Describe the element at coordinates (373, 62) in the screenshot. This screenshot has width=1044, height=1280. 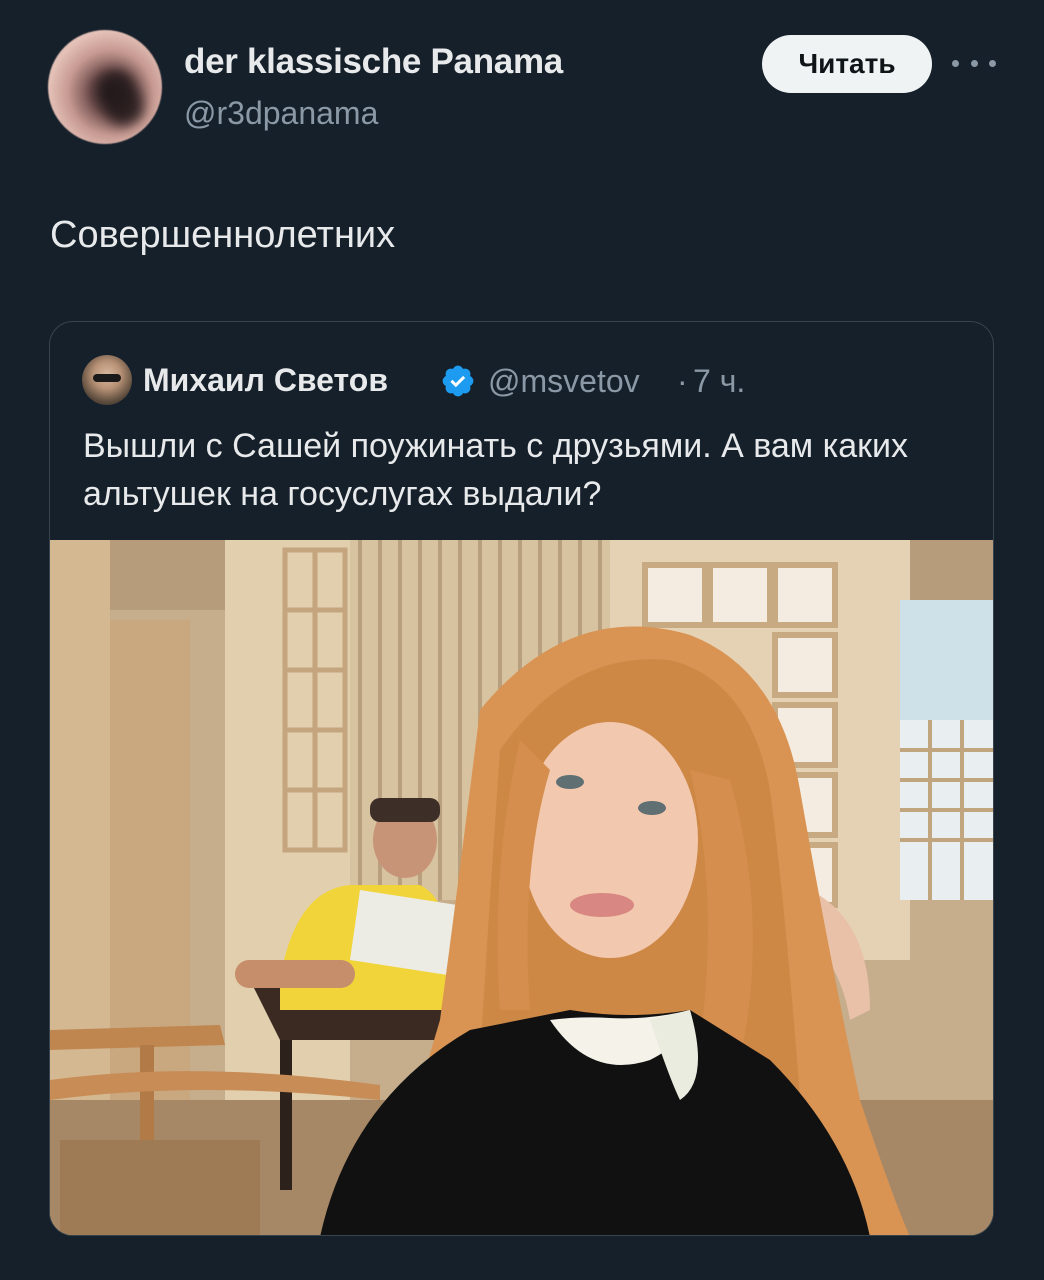
I see `author-display-name: der klassische Panama` at that location.